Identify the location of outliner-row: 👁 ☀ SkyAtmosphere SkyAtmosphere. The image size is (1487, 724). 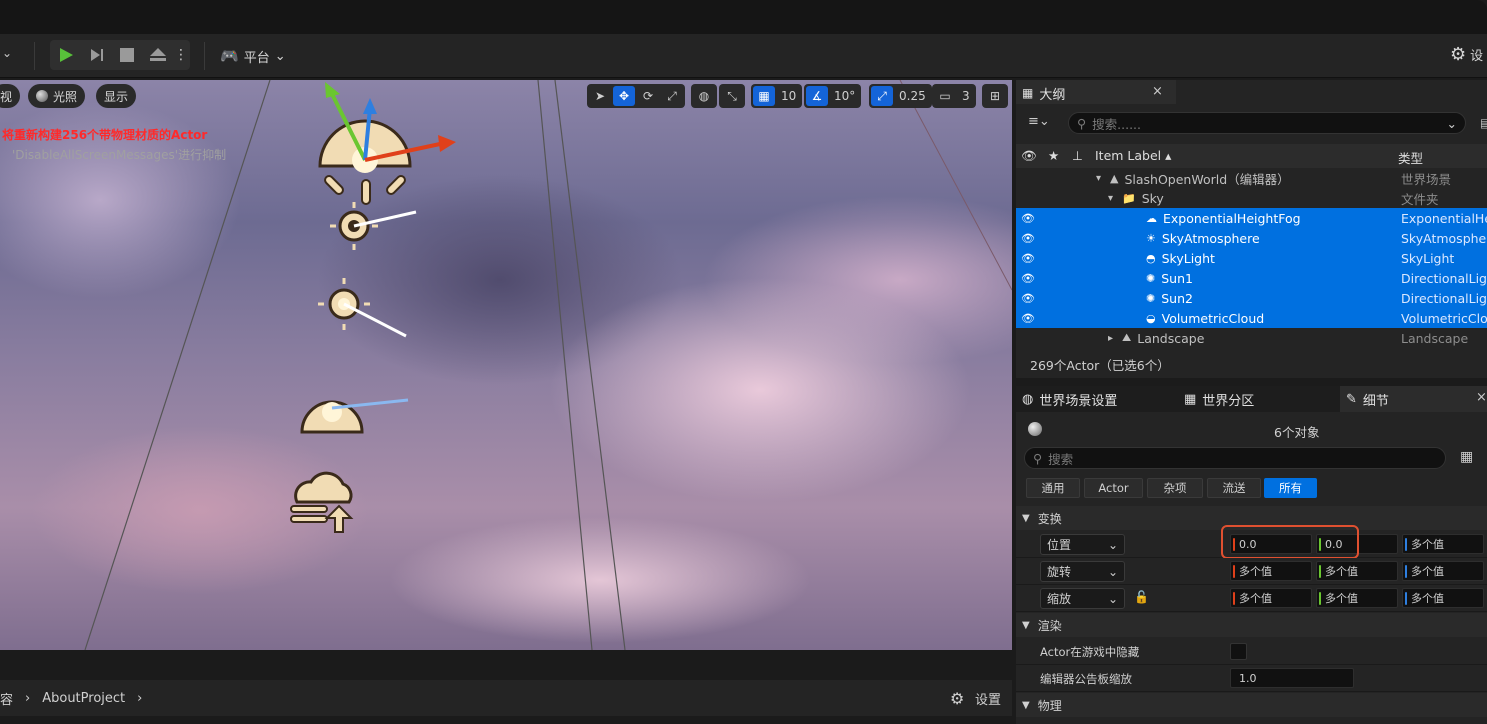
(1251, 238).